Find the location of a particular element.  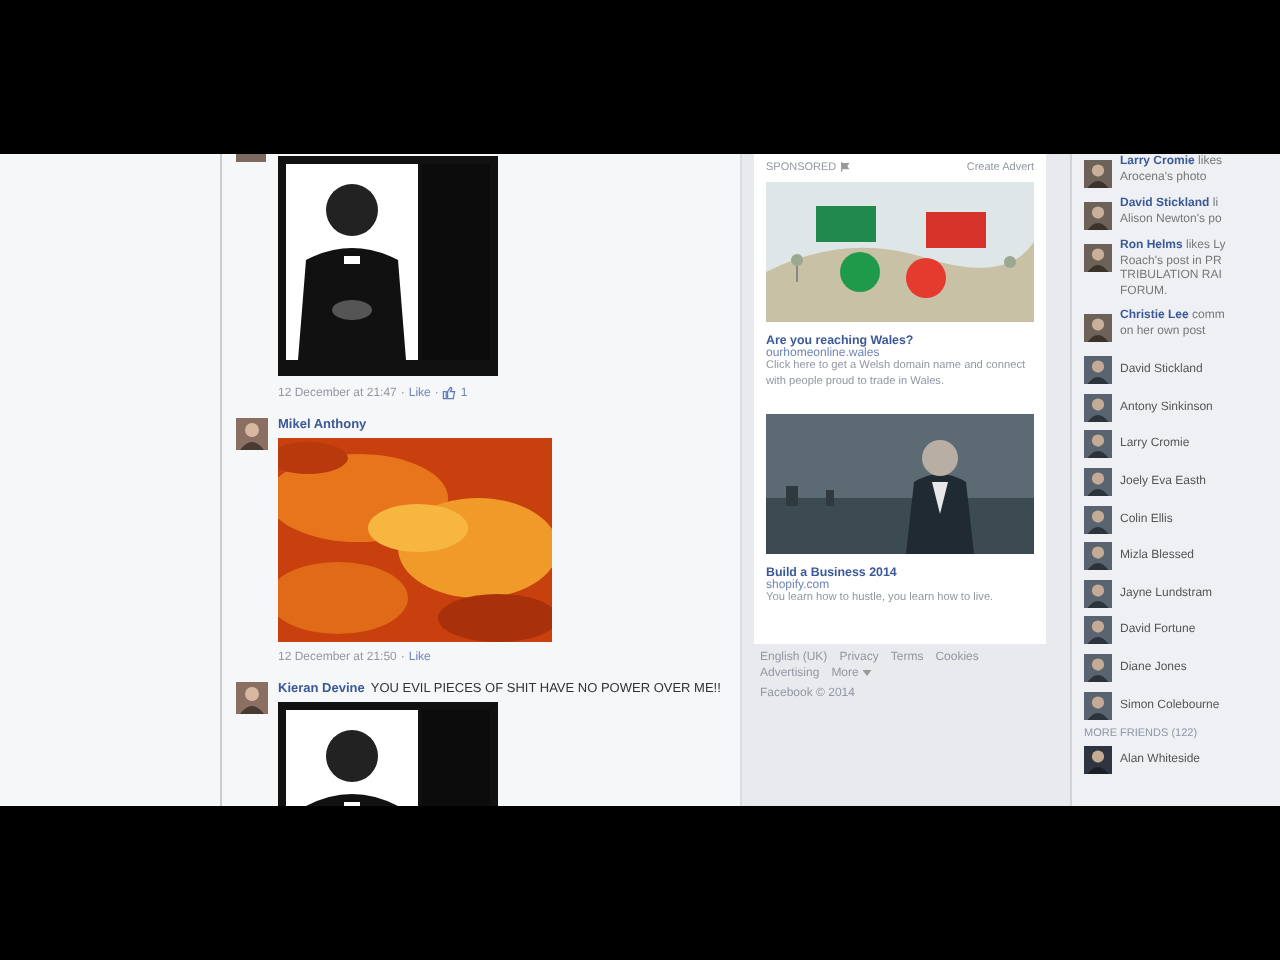

thumbs-up-icon is located at coordinates (449, 393).